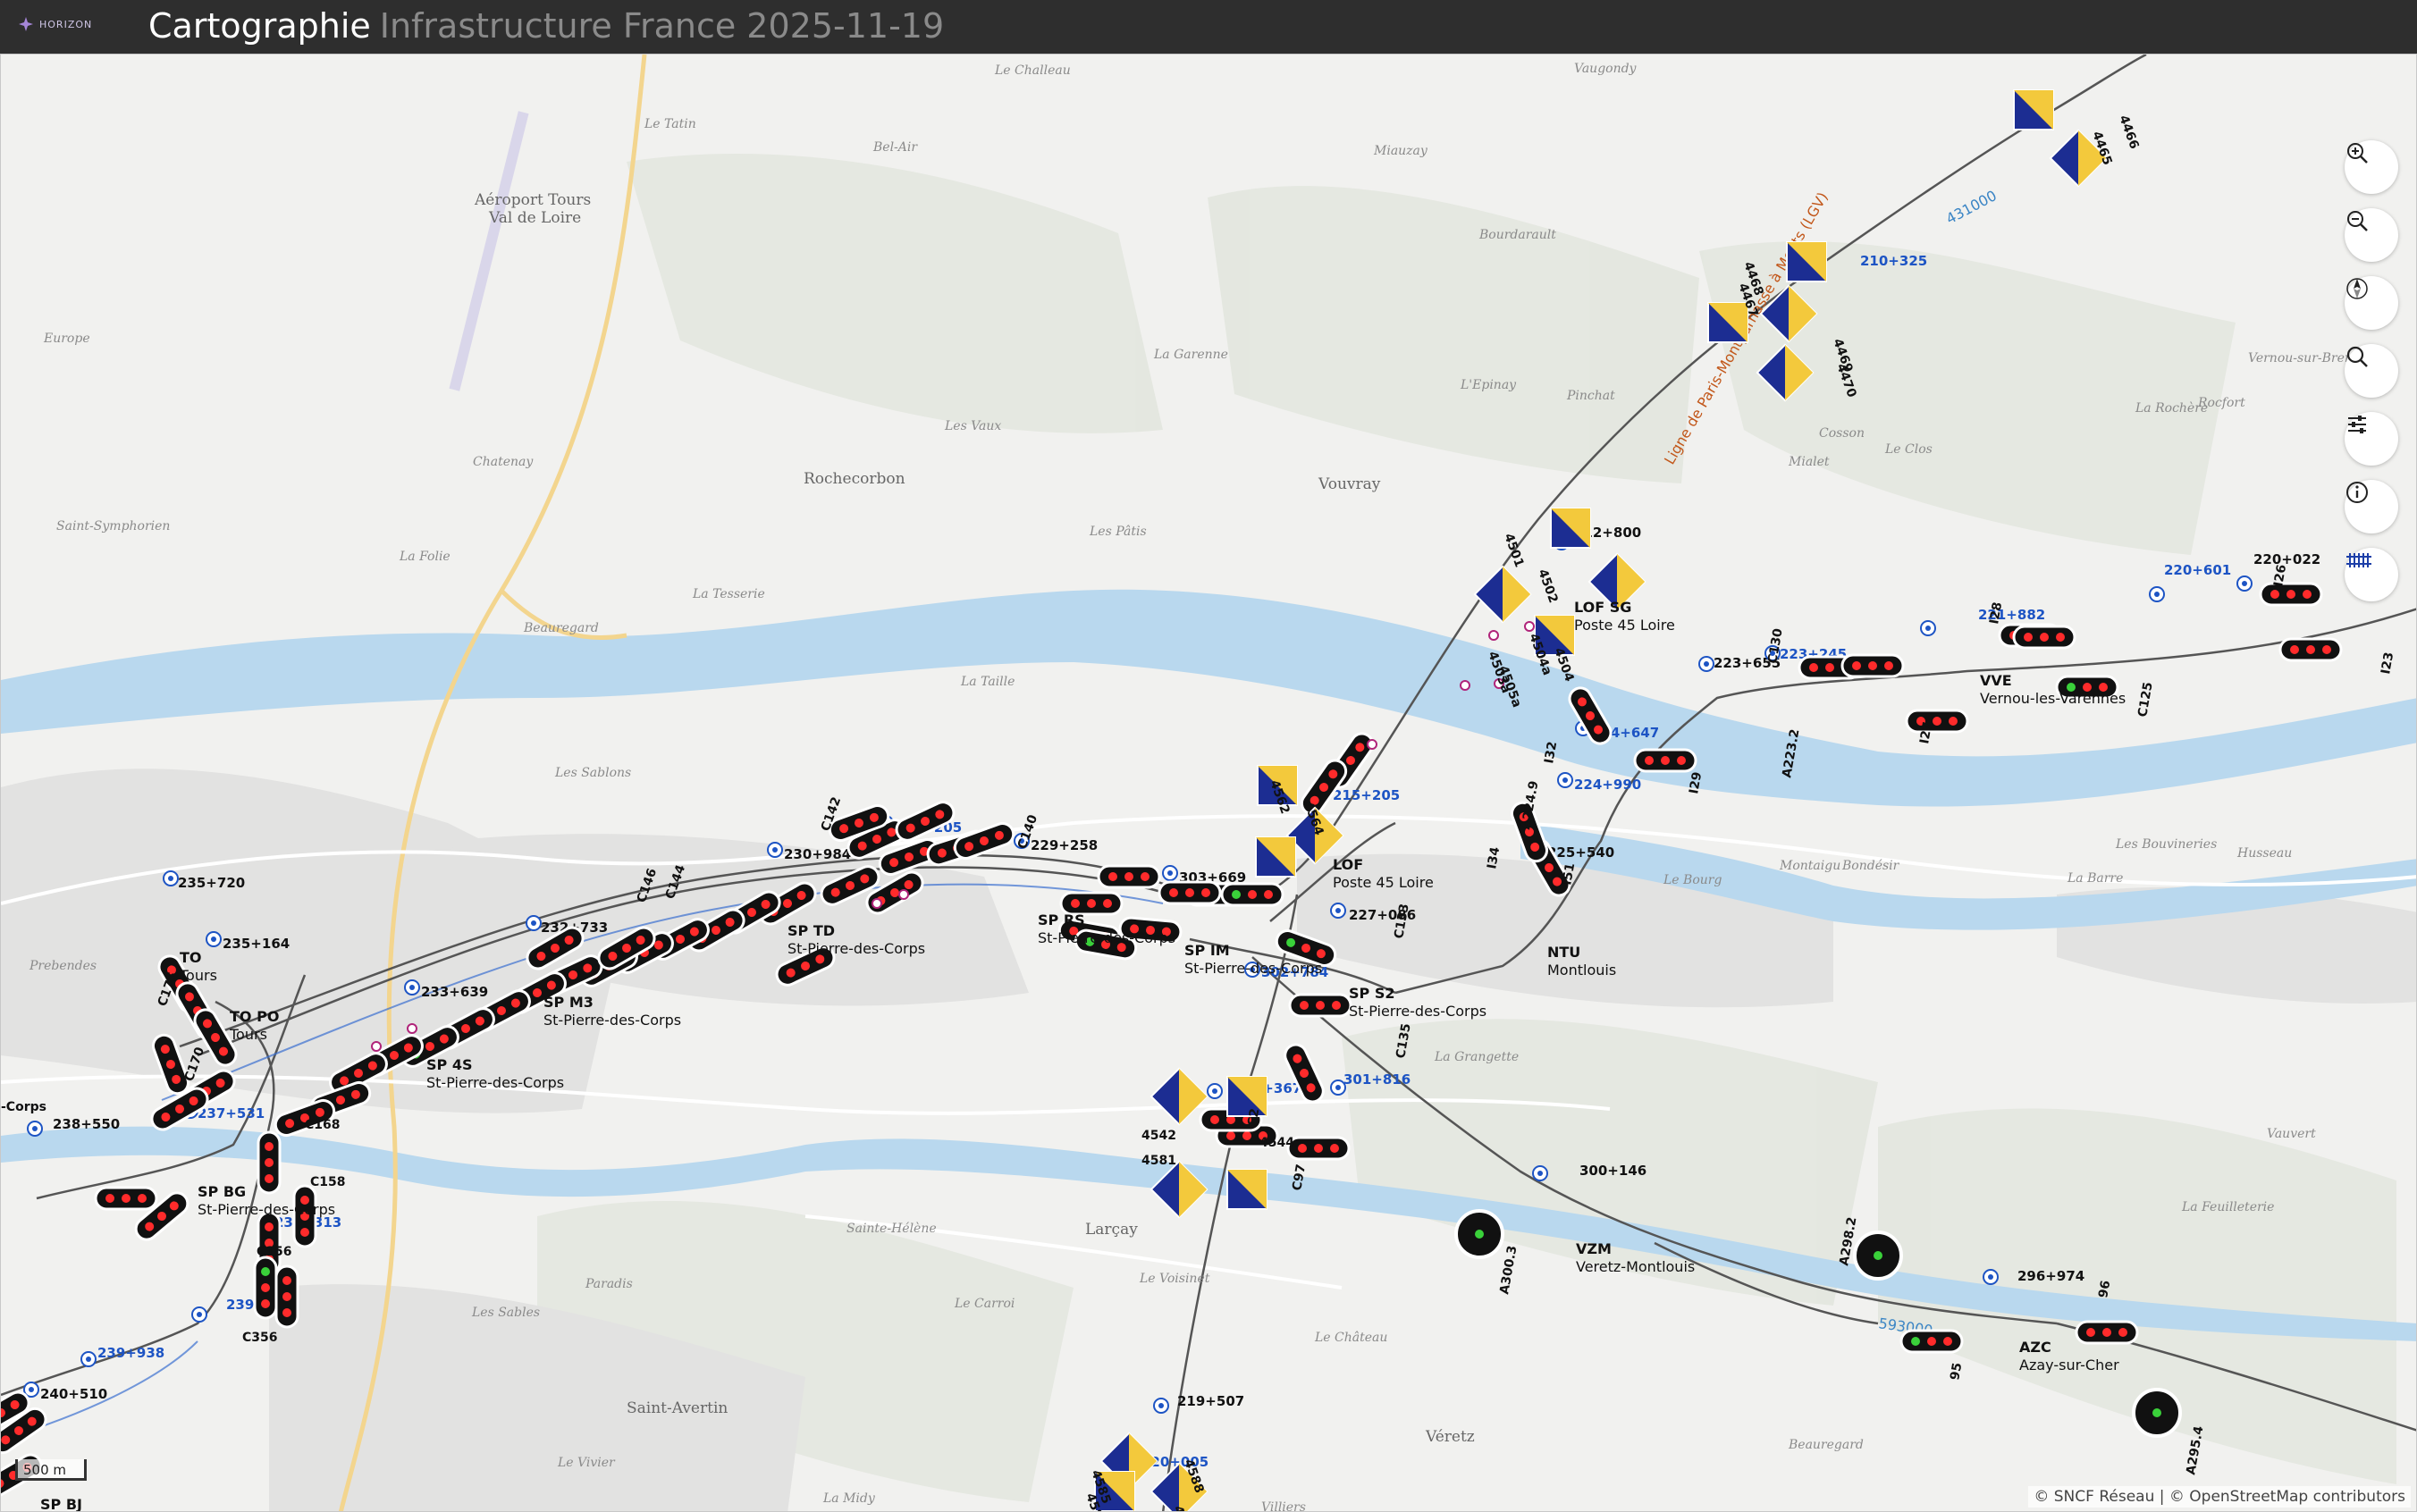 The height and width of the screenshot is (1512, 2417). Describe the element at coordinates (1908, 449) in the screenshot. I see `place-label: Le Clos` at that location.